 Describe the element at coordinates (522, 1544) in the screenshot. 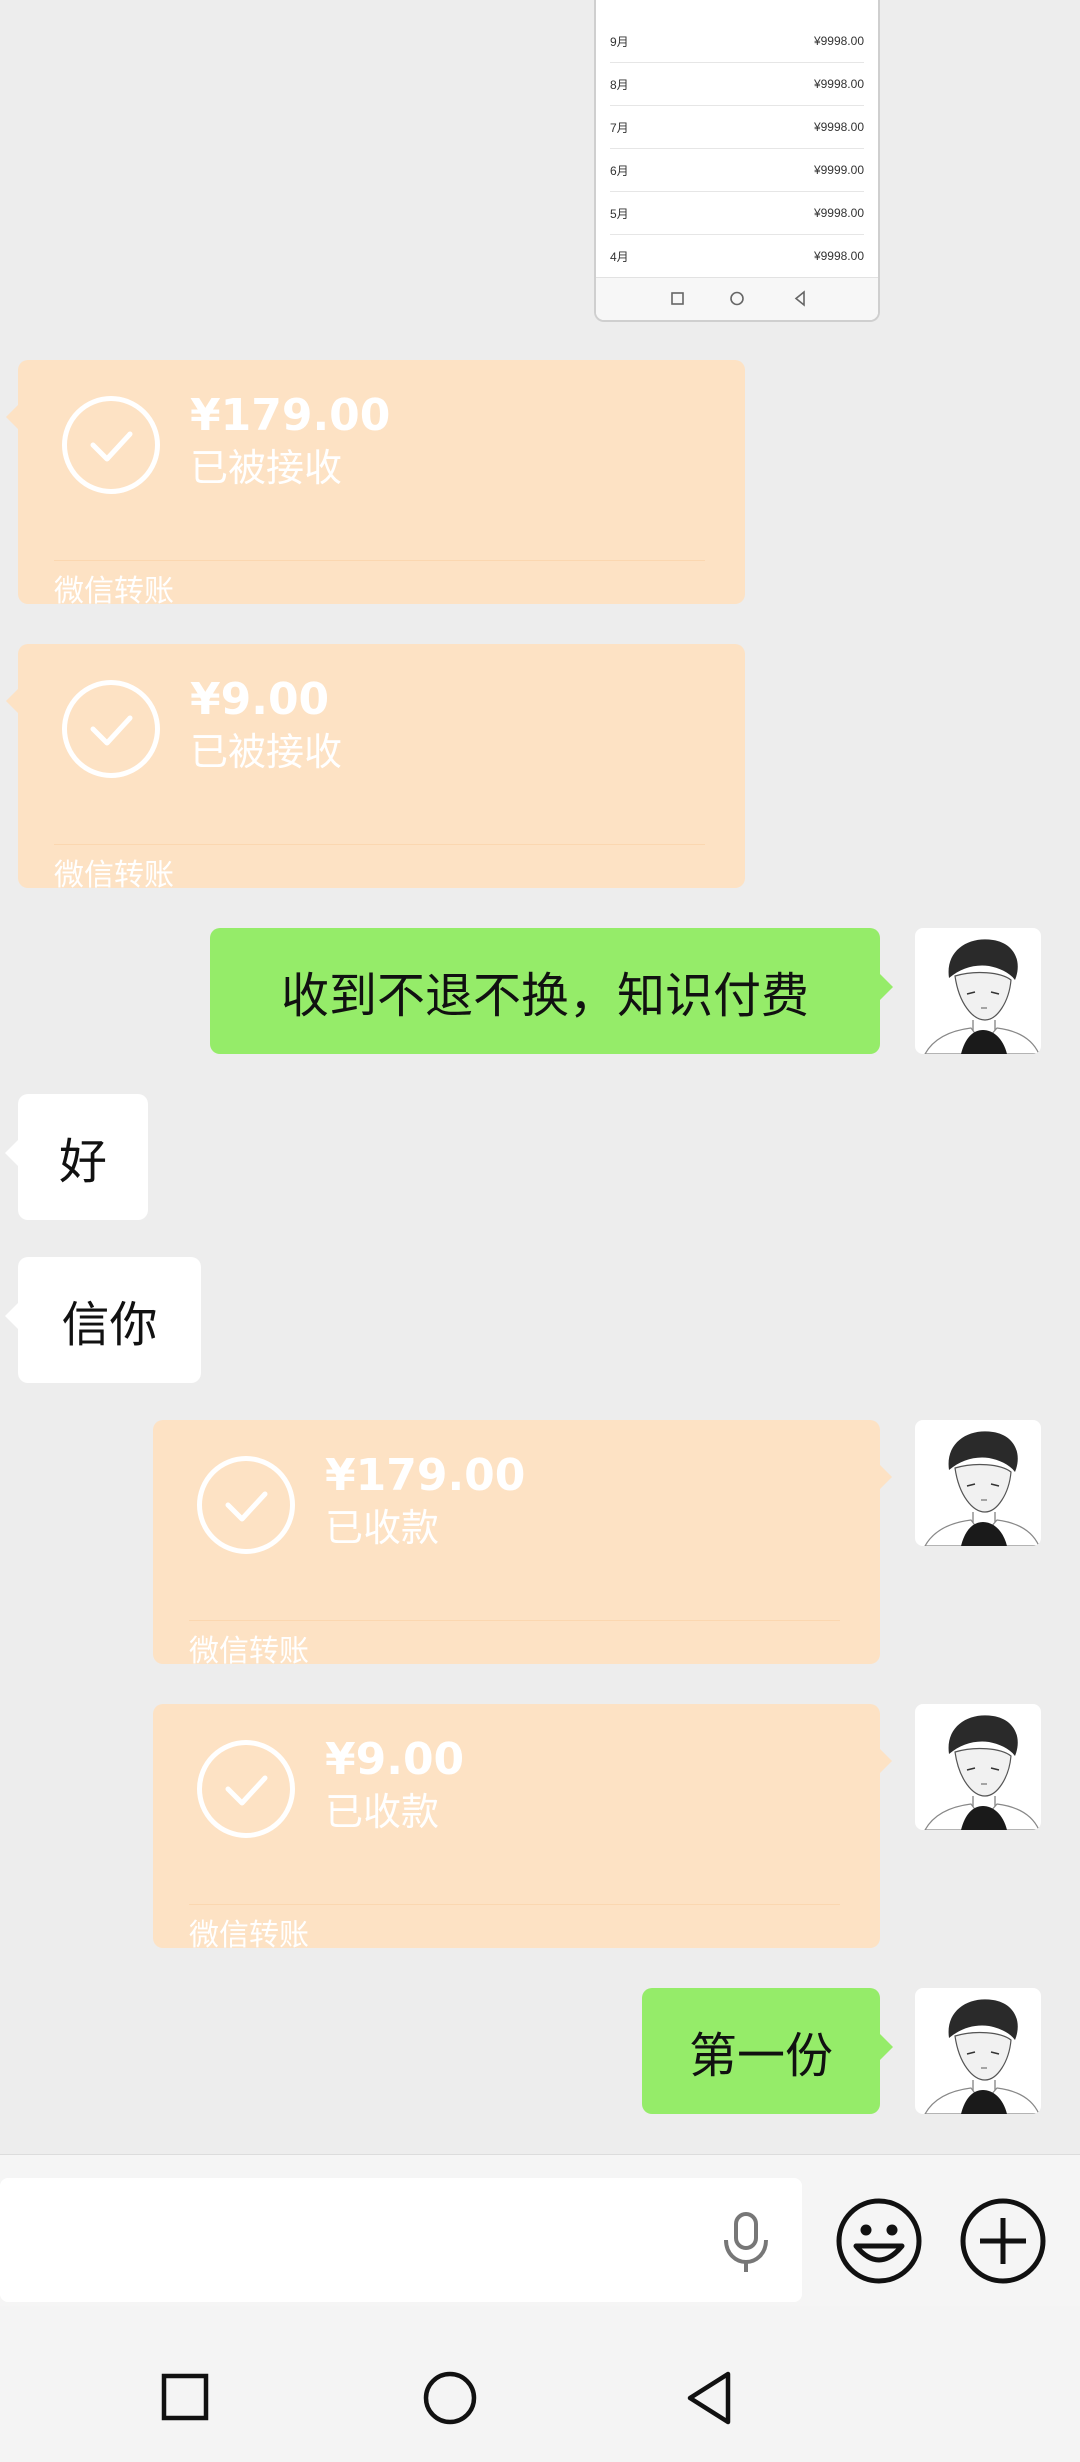

I see `transfer-card: ¥179.00 已收款 微信转账` at that location.